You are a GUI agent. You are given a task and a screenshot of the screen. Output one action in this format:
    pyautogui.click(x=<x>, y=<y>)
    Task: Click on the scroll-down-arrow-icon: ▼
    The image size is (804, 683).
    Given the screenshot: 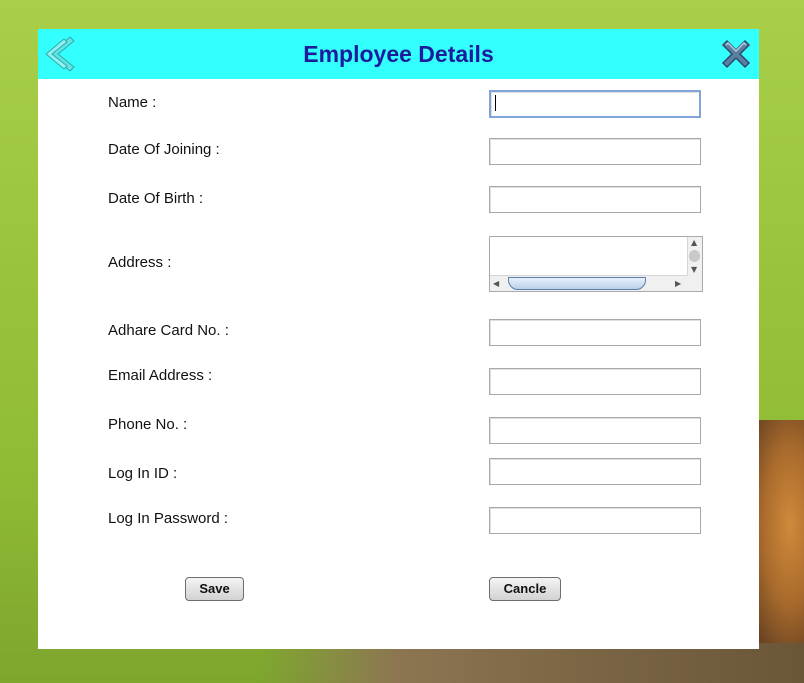 What is the action you would take?
    pyautogui.click(x=694, y=270)
    